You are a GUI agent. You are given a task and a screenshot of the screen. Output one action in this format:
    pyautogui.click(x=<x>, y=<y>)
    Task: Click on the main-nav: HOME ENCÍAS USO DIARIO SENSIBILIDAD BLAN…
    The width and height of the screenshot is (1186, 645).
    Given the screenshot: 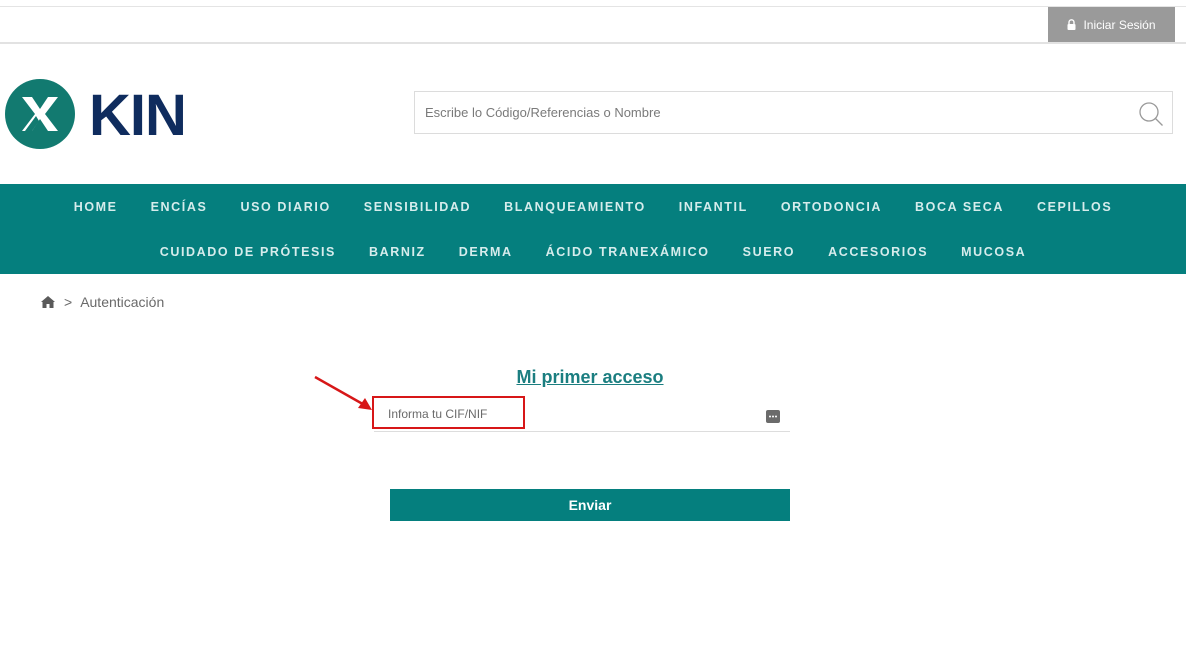 What is the action you would take?
    pyautogui.click(x=593, y=229)
    